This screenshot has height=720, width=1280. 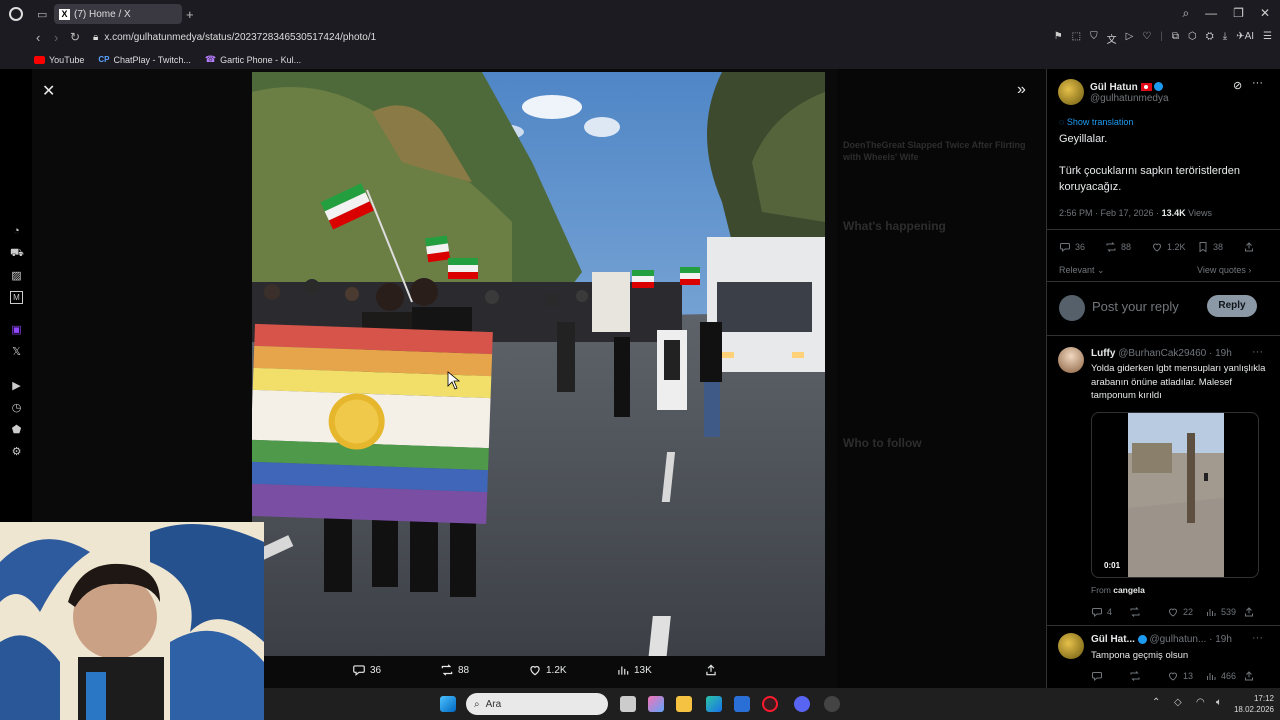 I want to click on reply-button: Reply, so click(x=1232, y=306).